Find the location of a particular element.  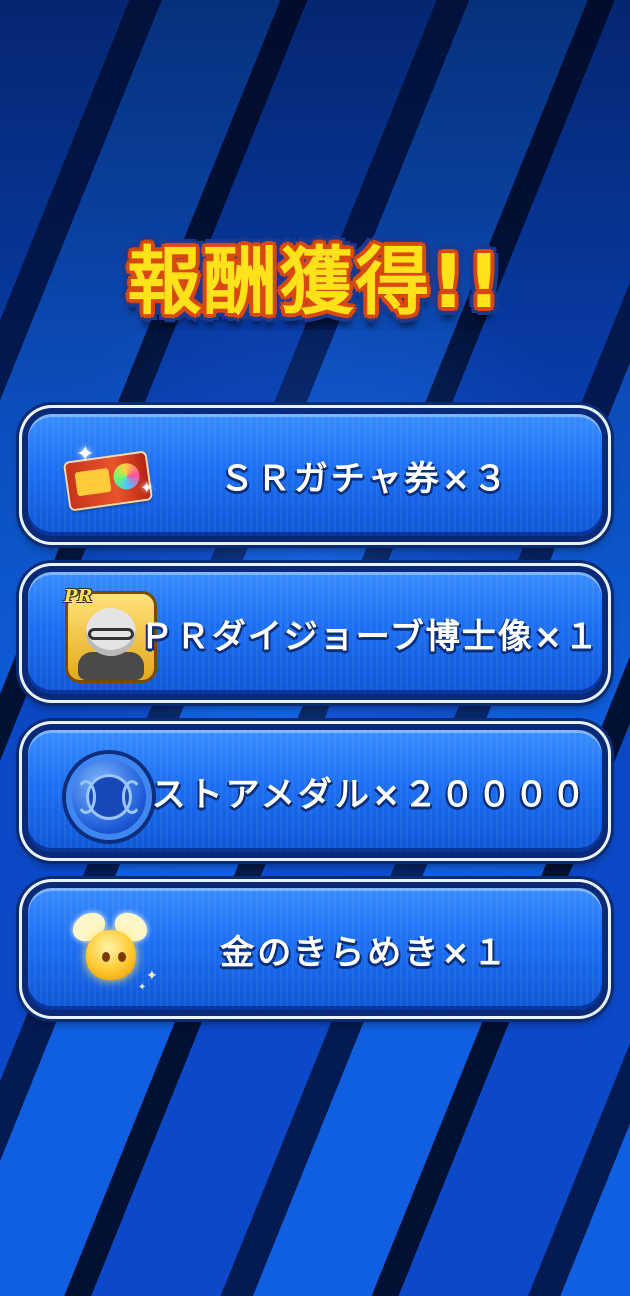

store-medal-icon is located at coordinates (109, 797).